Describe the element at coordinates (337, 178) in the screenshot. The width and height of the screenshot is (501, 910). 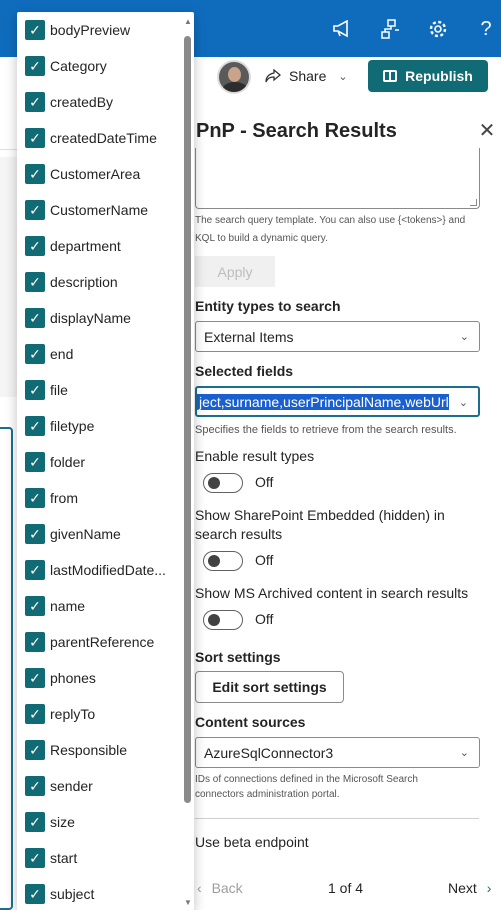
I see `query-template-textarea` at that location.